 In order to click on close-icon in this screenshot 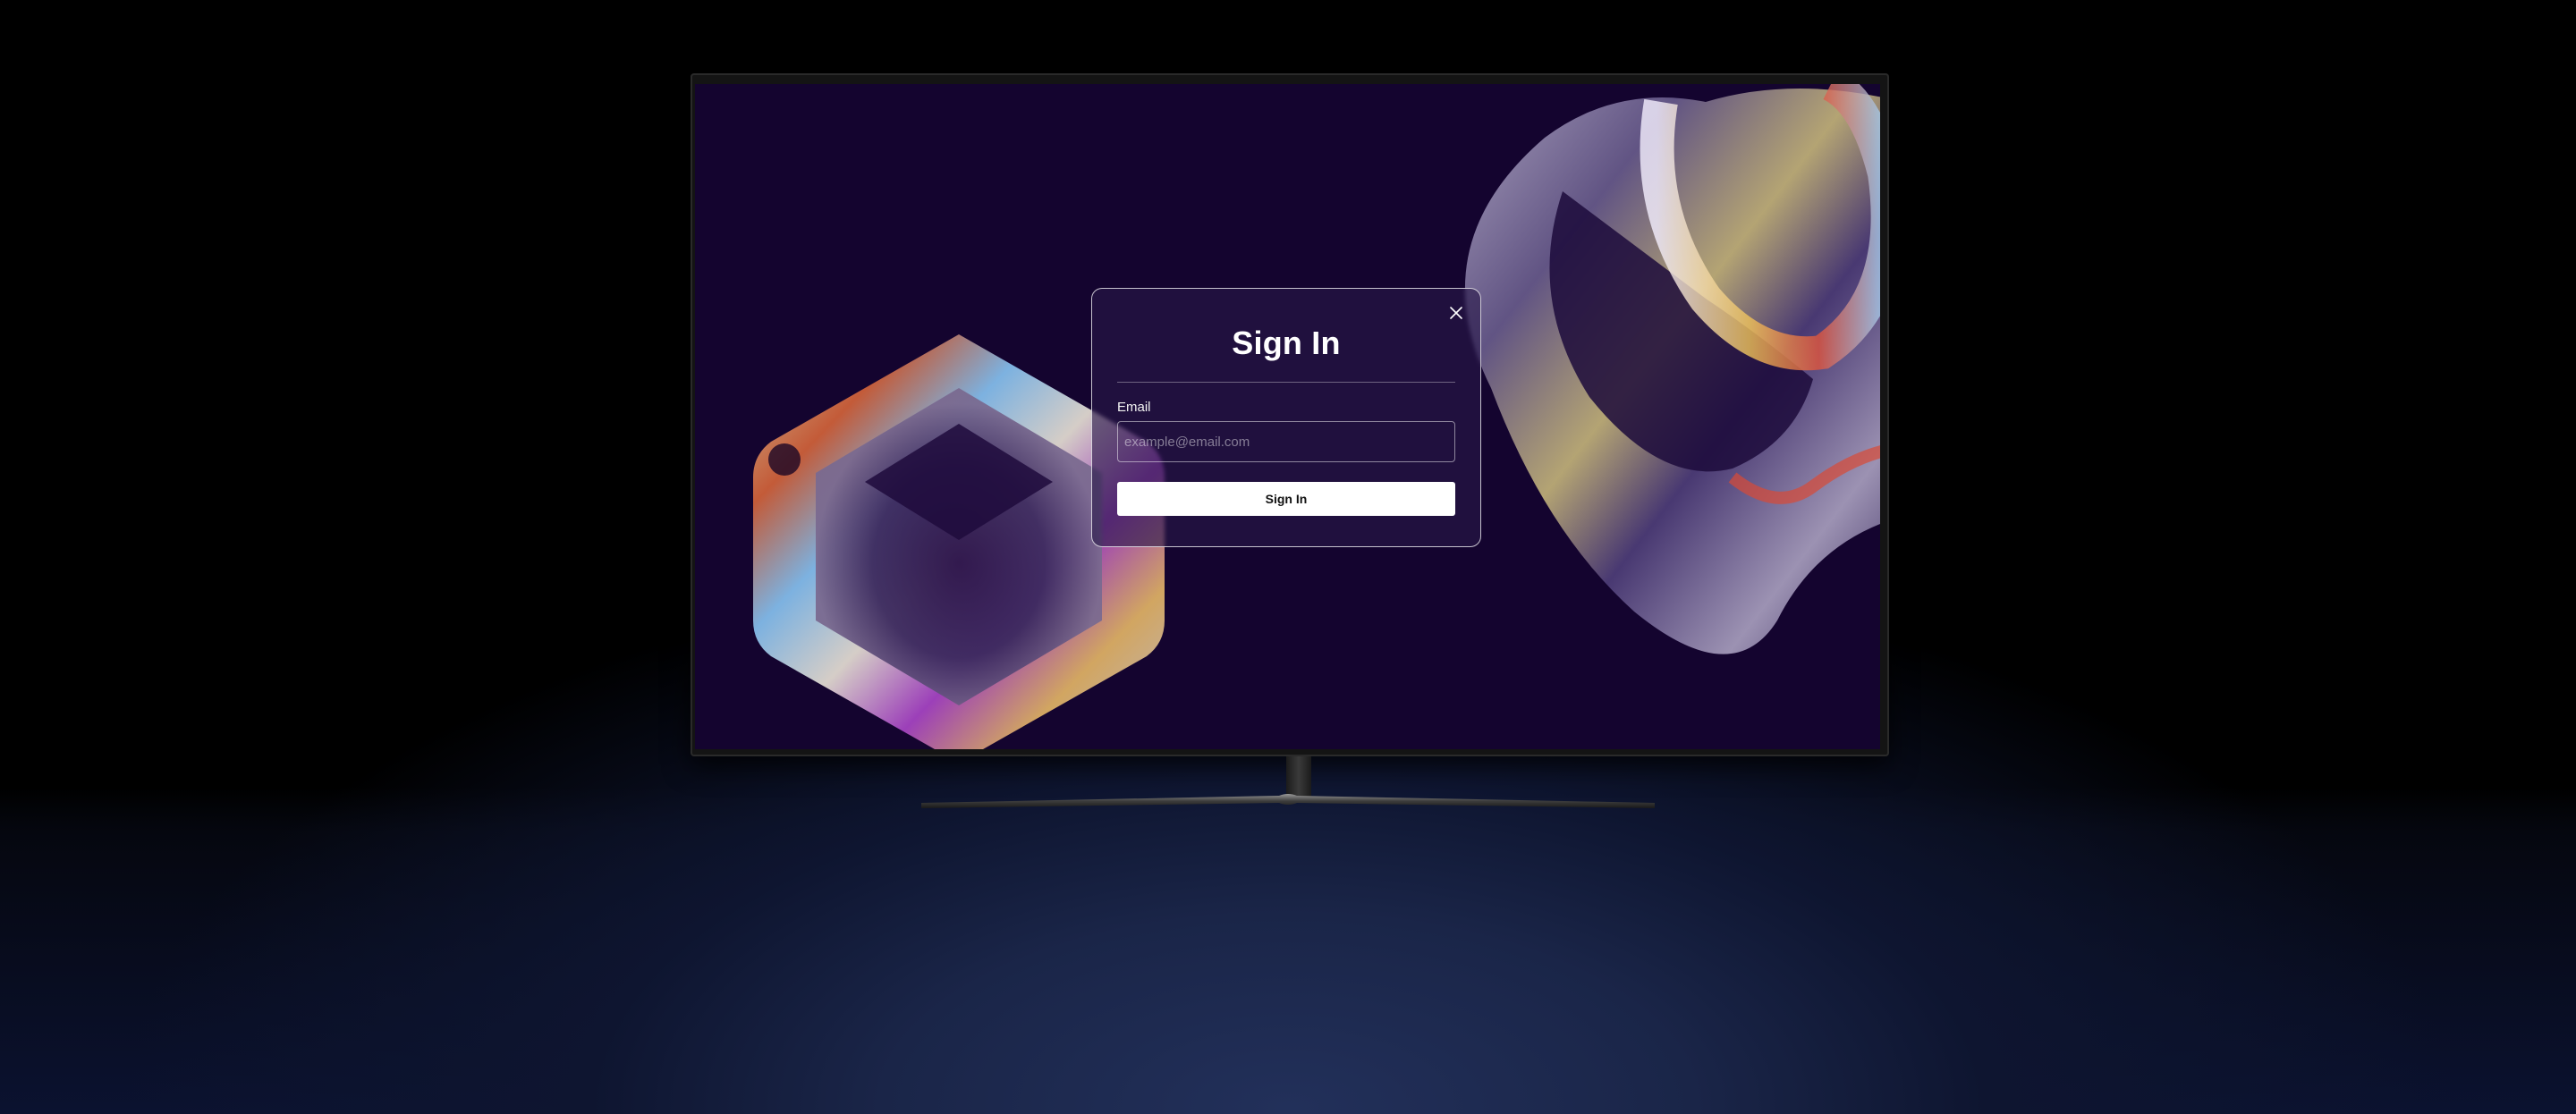, I will do `click(1456, 313)`.